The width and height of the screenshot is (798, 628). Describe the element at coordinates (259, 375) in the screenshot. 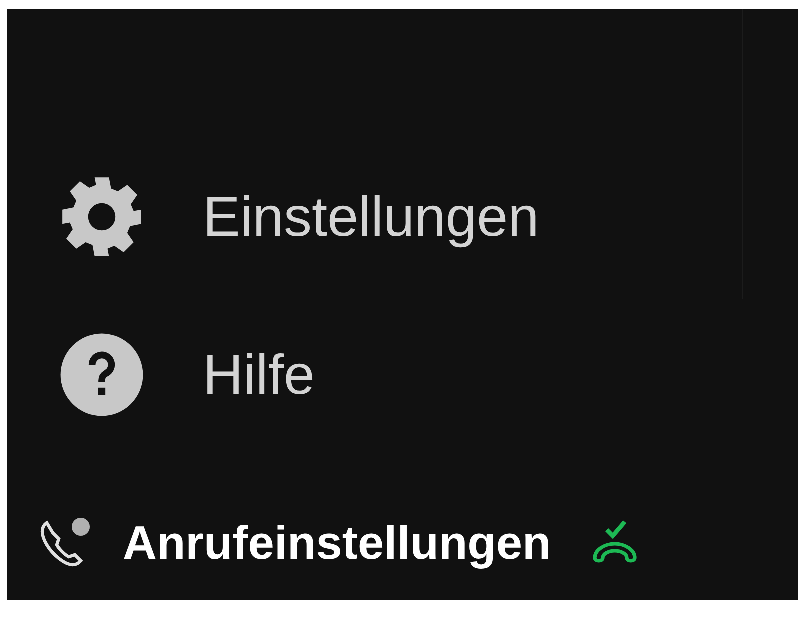

I see `menu-item: Hilfe` at that location.